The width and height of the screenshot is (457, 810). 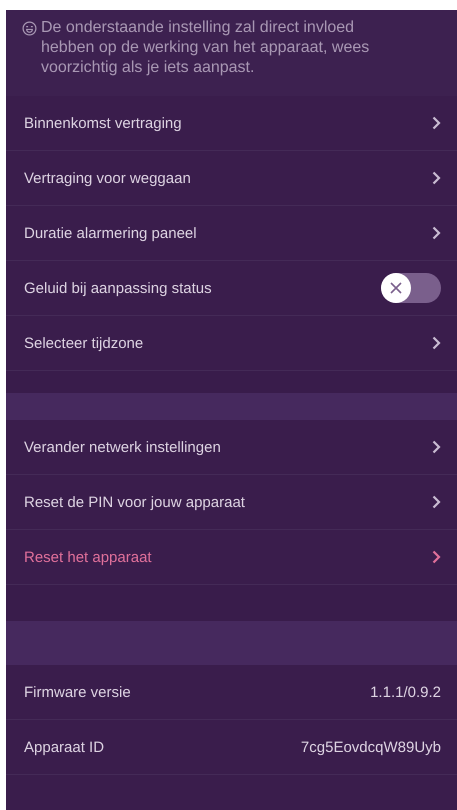 I want to click on row-label: Reset de PIN voor jouw apparaat, so click(x=134, y=502).